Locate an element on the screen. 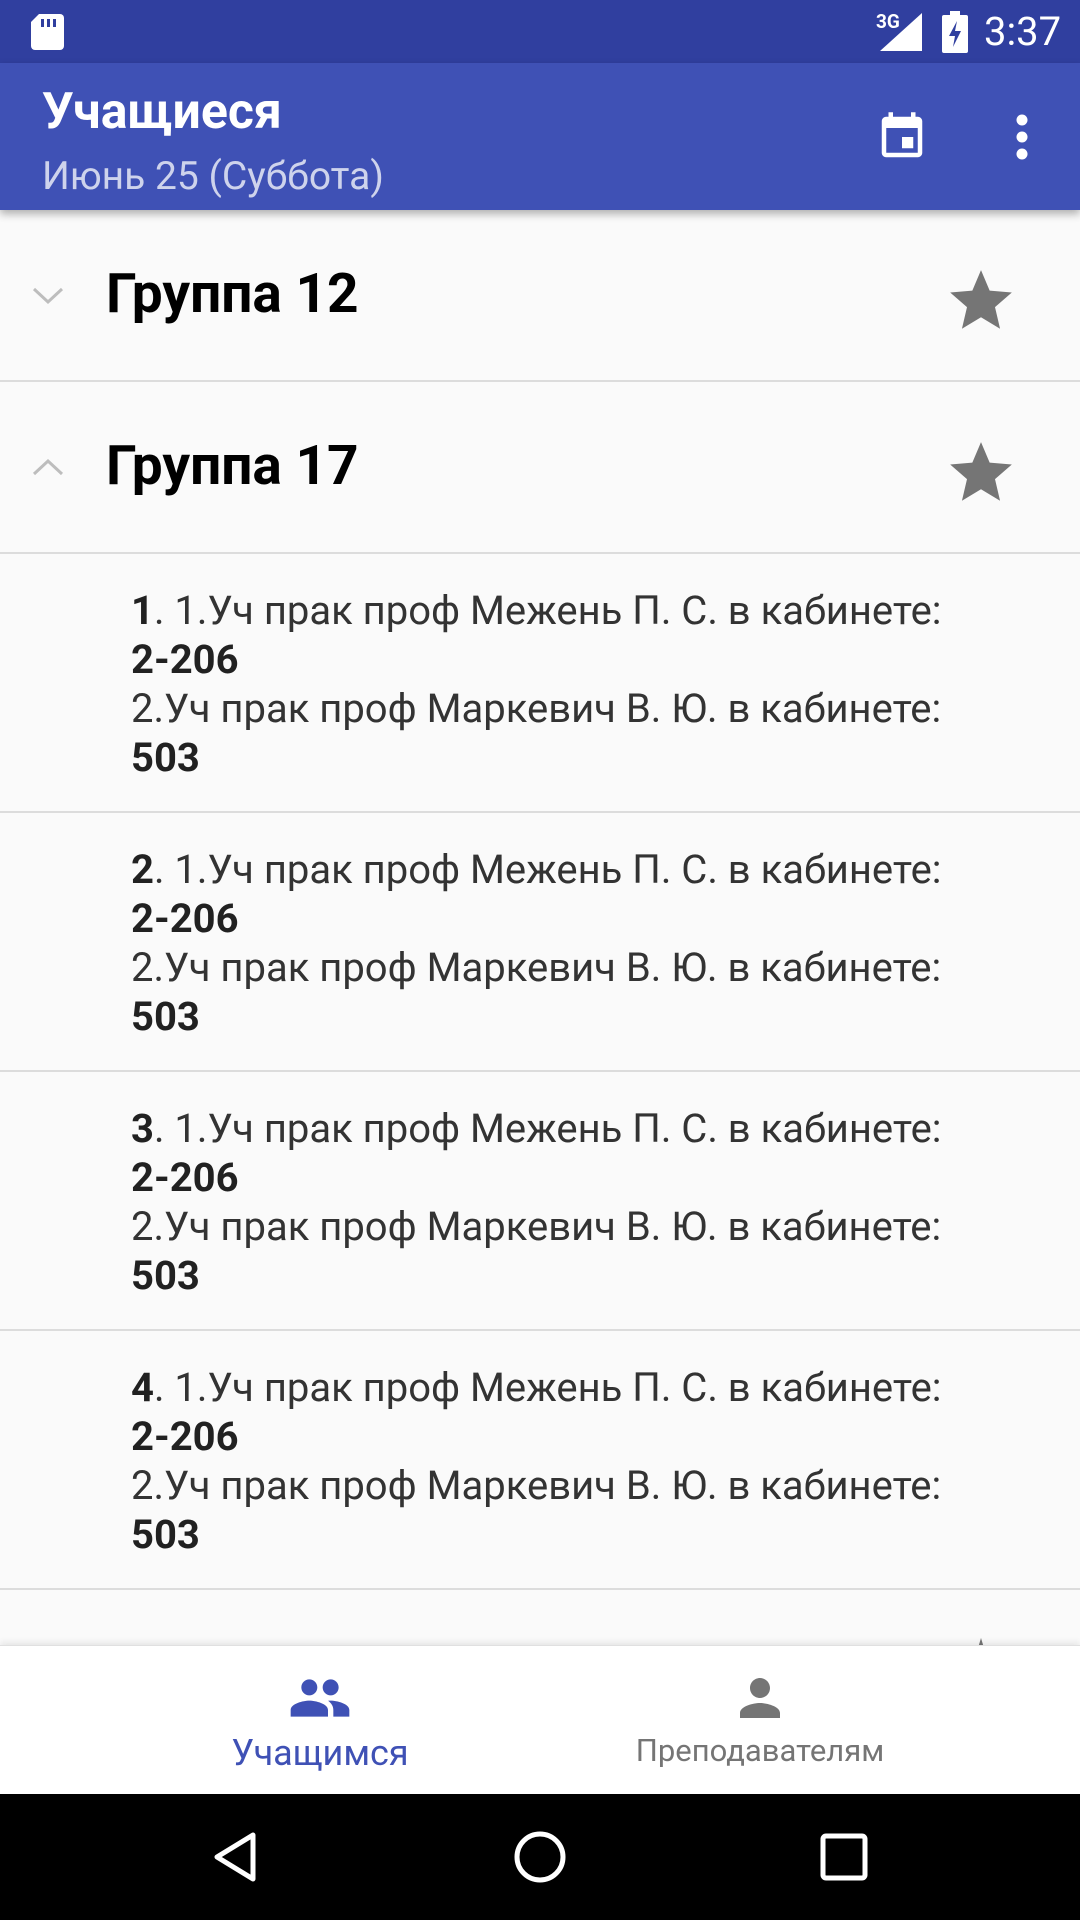 This screenshot has height=1920, width=1080. calendar-icon is located at coordinates (902, 135).